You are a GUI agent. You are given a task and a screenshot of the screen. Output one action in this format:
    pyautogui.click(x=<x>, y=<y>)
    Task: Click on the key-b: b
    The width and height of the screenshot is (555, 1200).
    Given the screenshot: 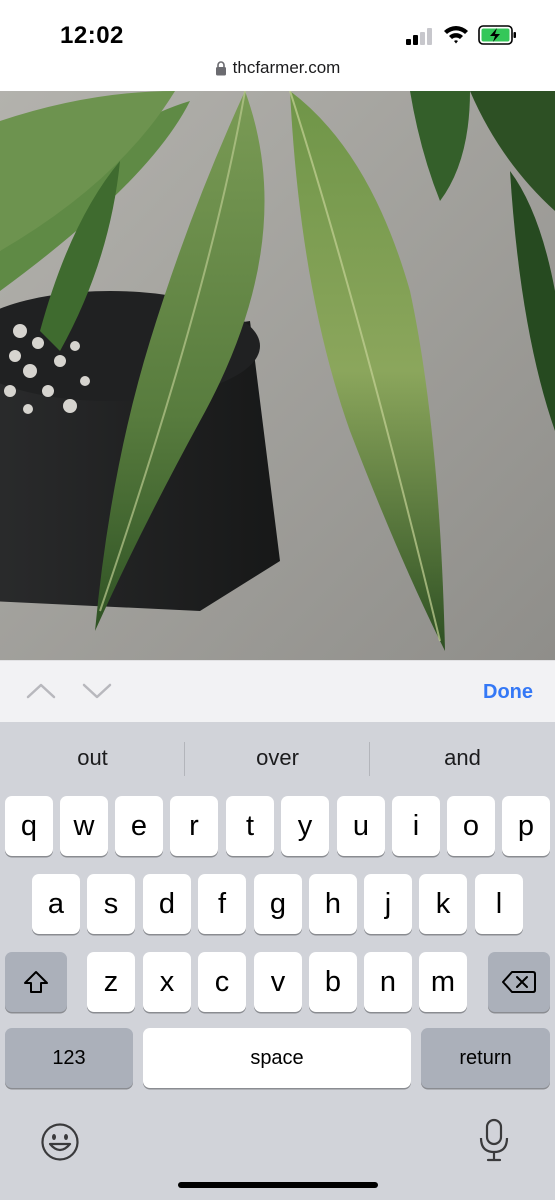 What is the action you would take?
    pyautogui.click(x=333, y=982)
    